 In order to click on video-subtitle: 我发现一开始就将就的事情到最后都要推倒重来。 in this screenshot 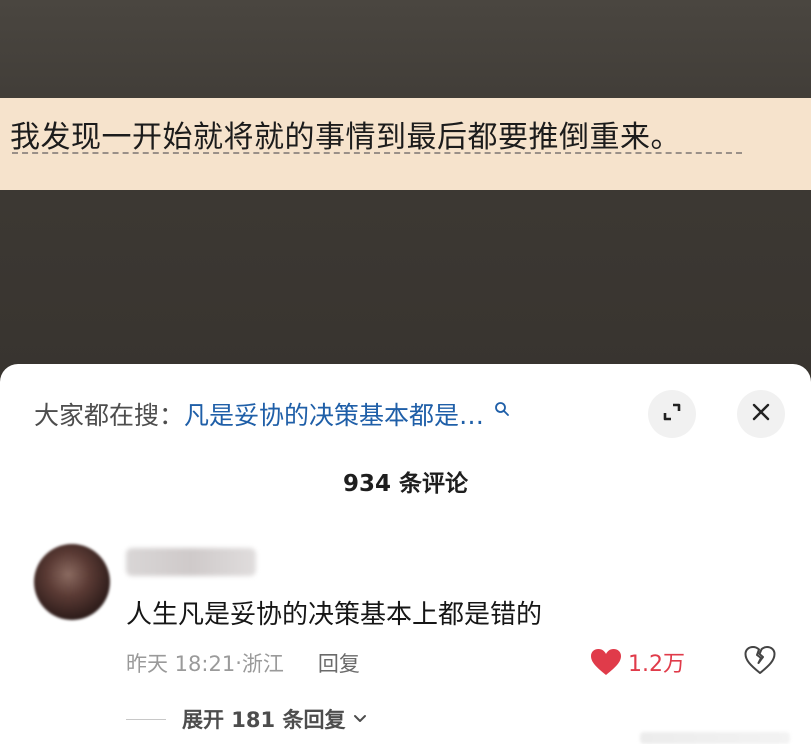, I will do `click(345, 137)`.